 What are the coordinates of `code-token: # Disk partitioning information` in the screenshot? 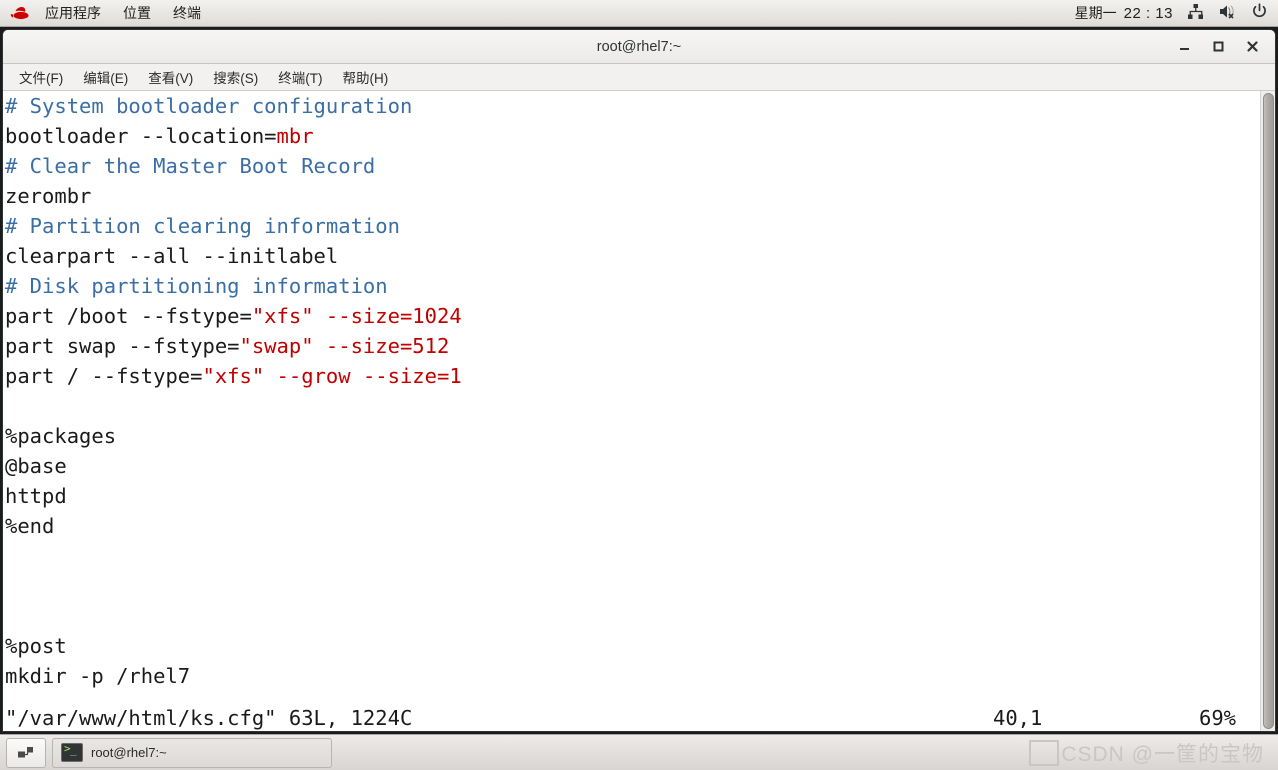 It's located at (196, 286).